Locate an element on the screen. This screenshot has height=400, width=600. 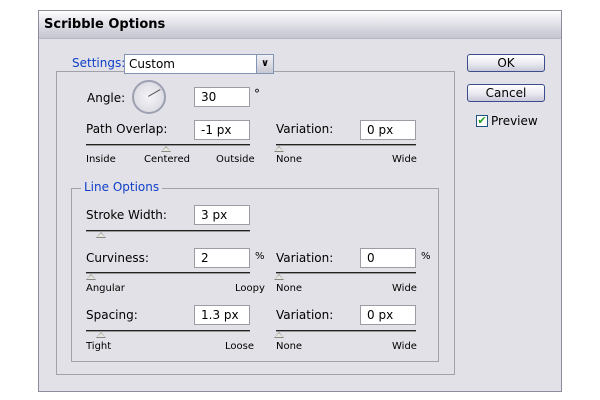
path-overlap-input: -1 px is located at coordinates (222, 130).